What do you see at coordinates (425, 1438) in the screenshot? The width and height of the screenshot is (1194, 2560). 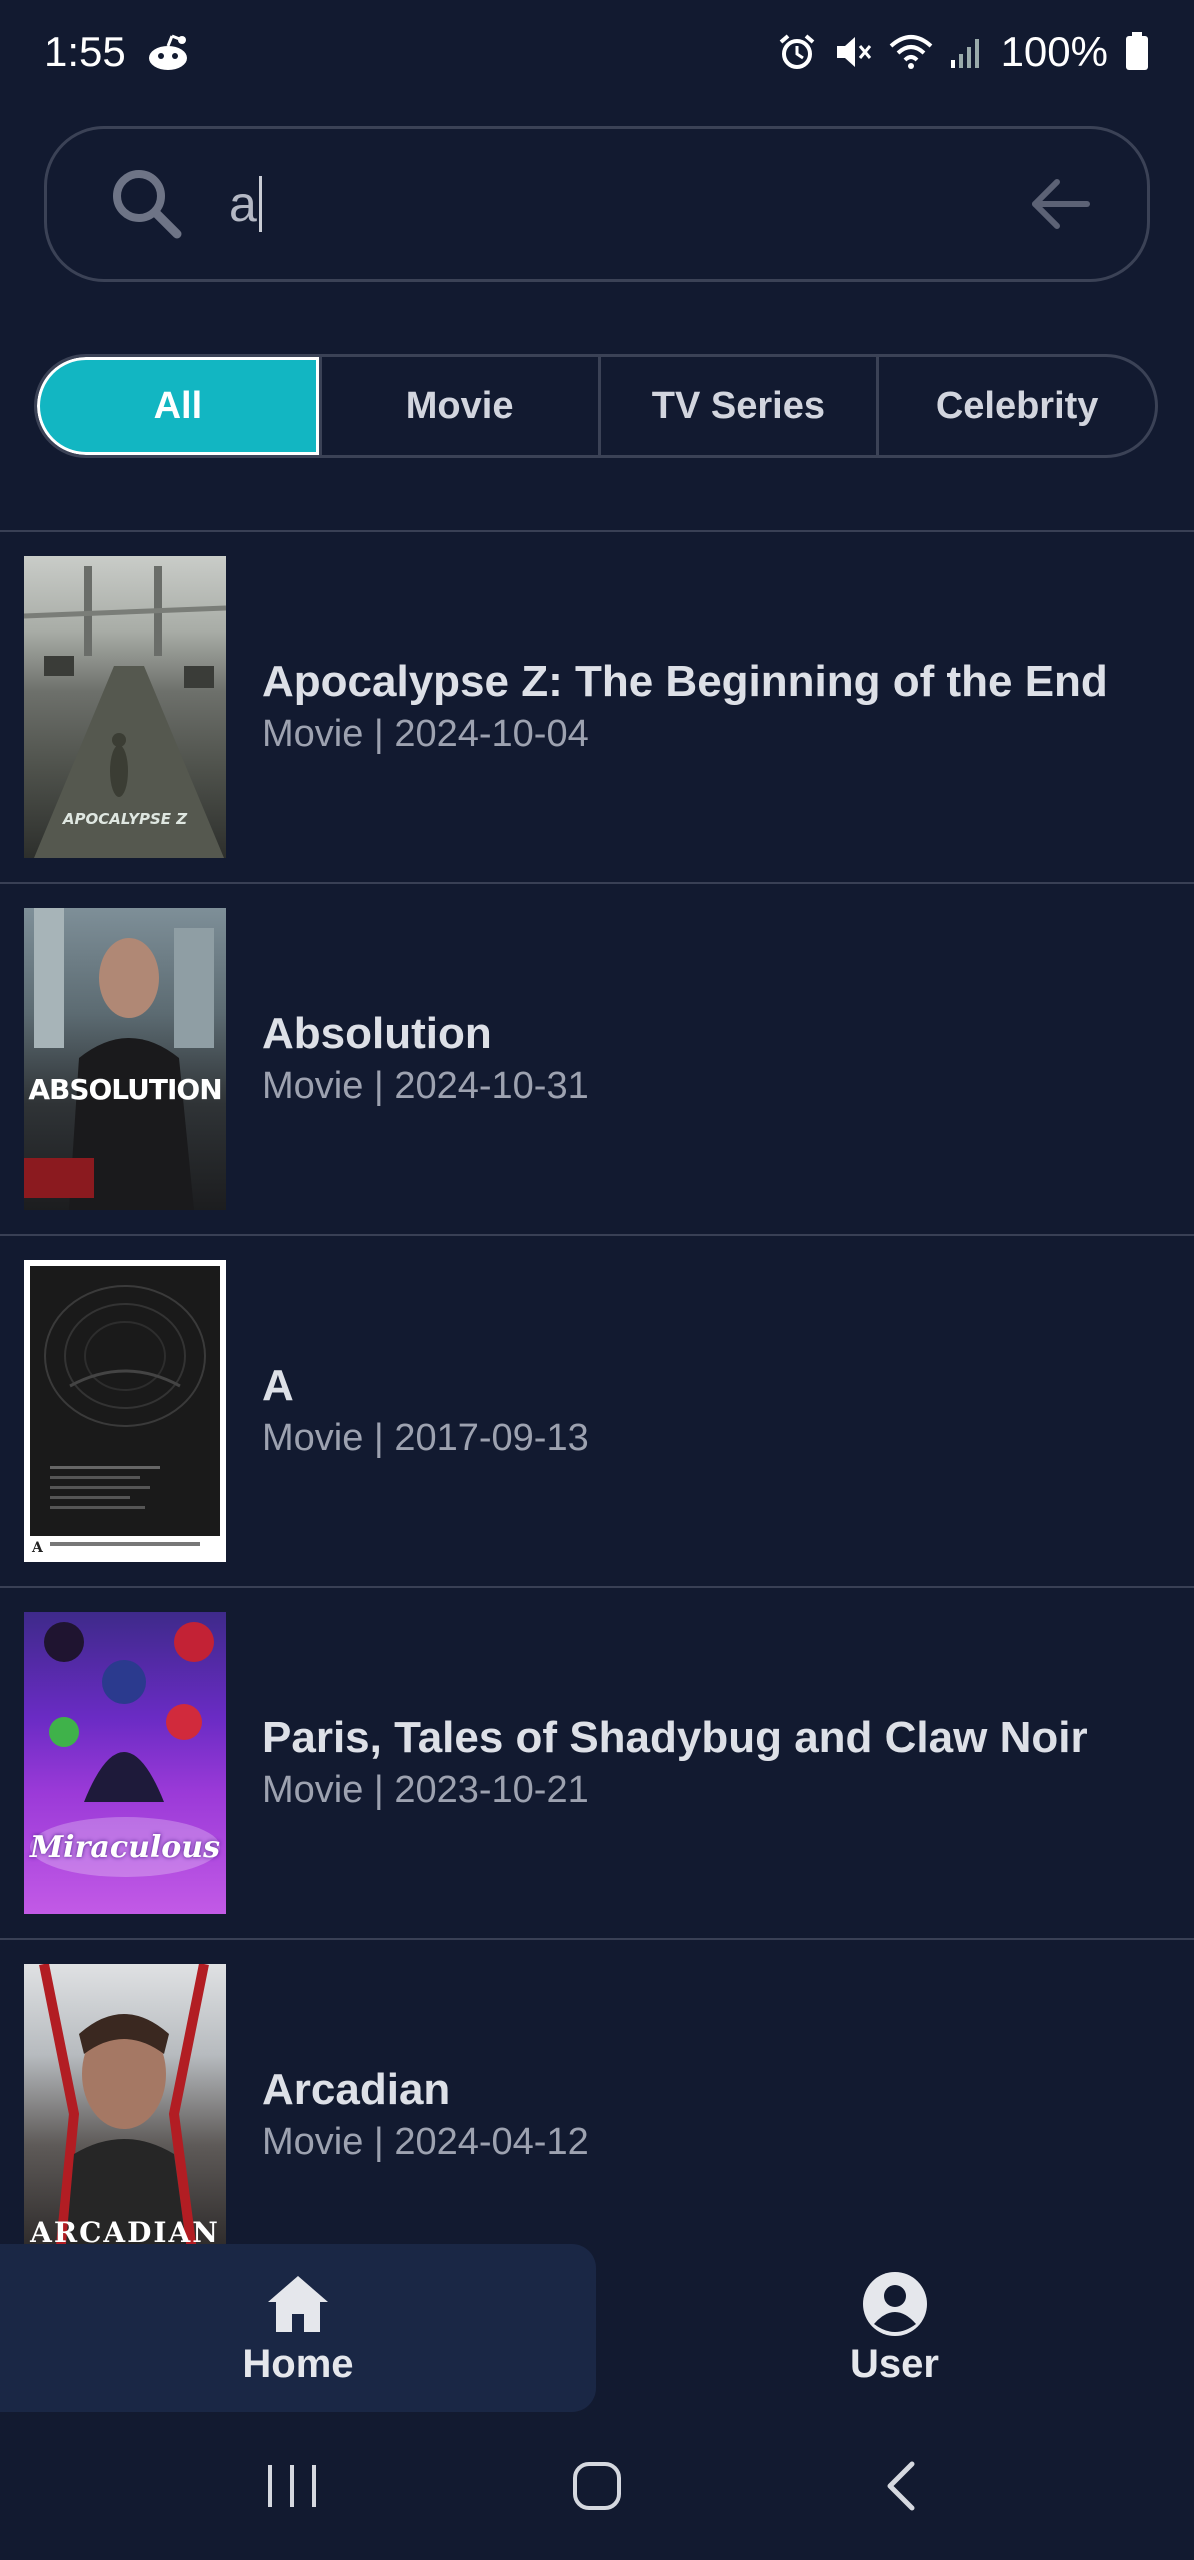 I see `item-meta: Movie | 2017-09-13` at bounding box center [425, 1438].